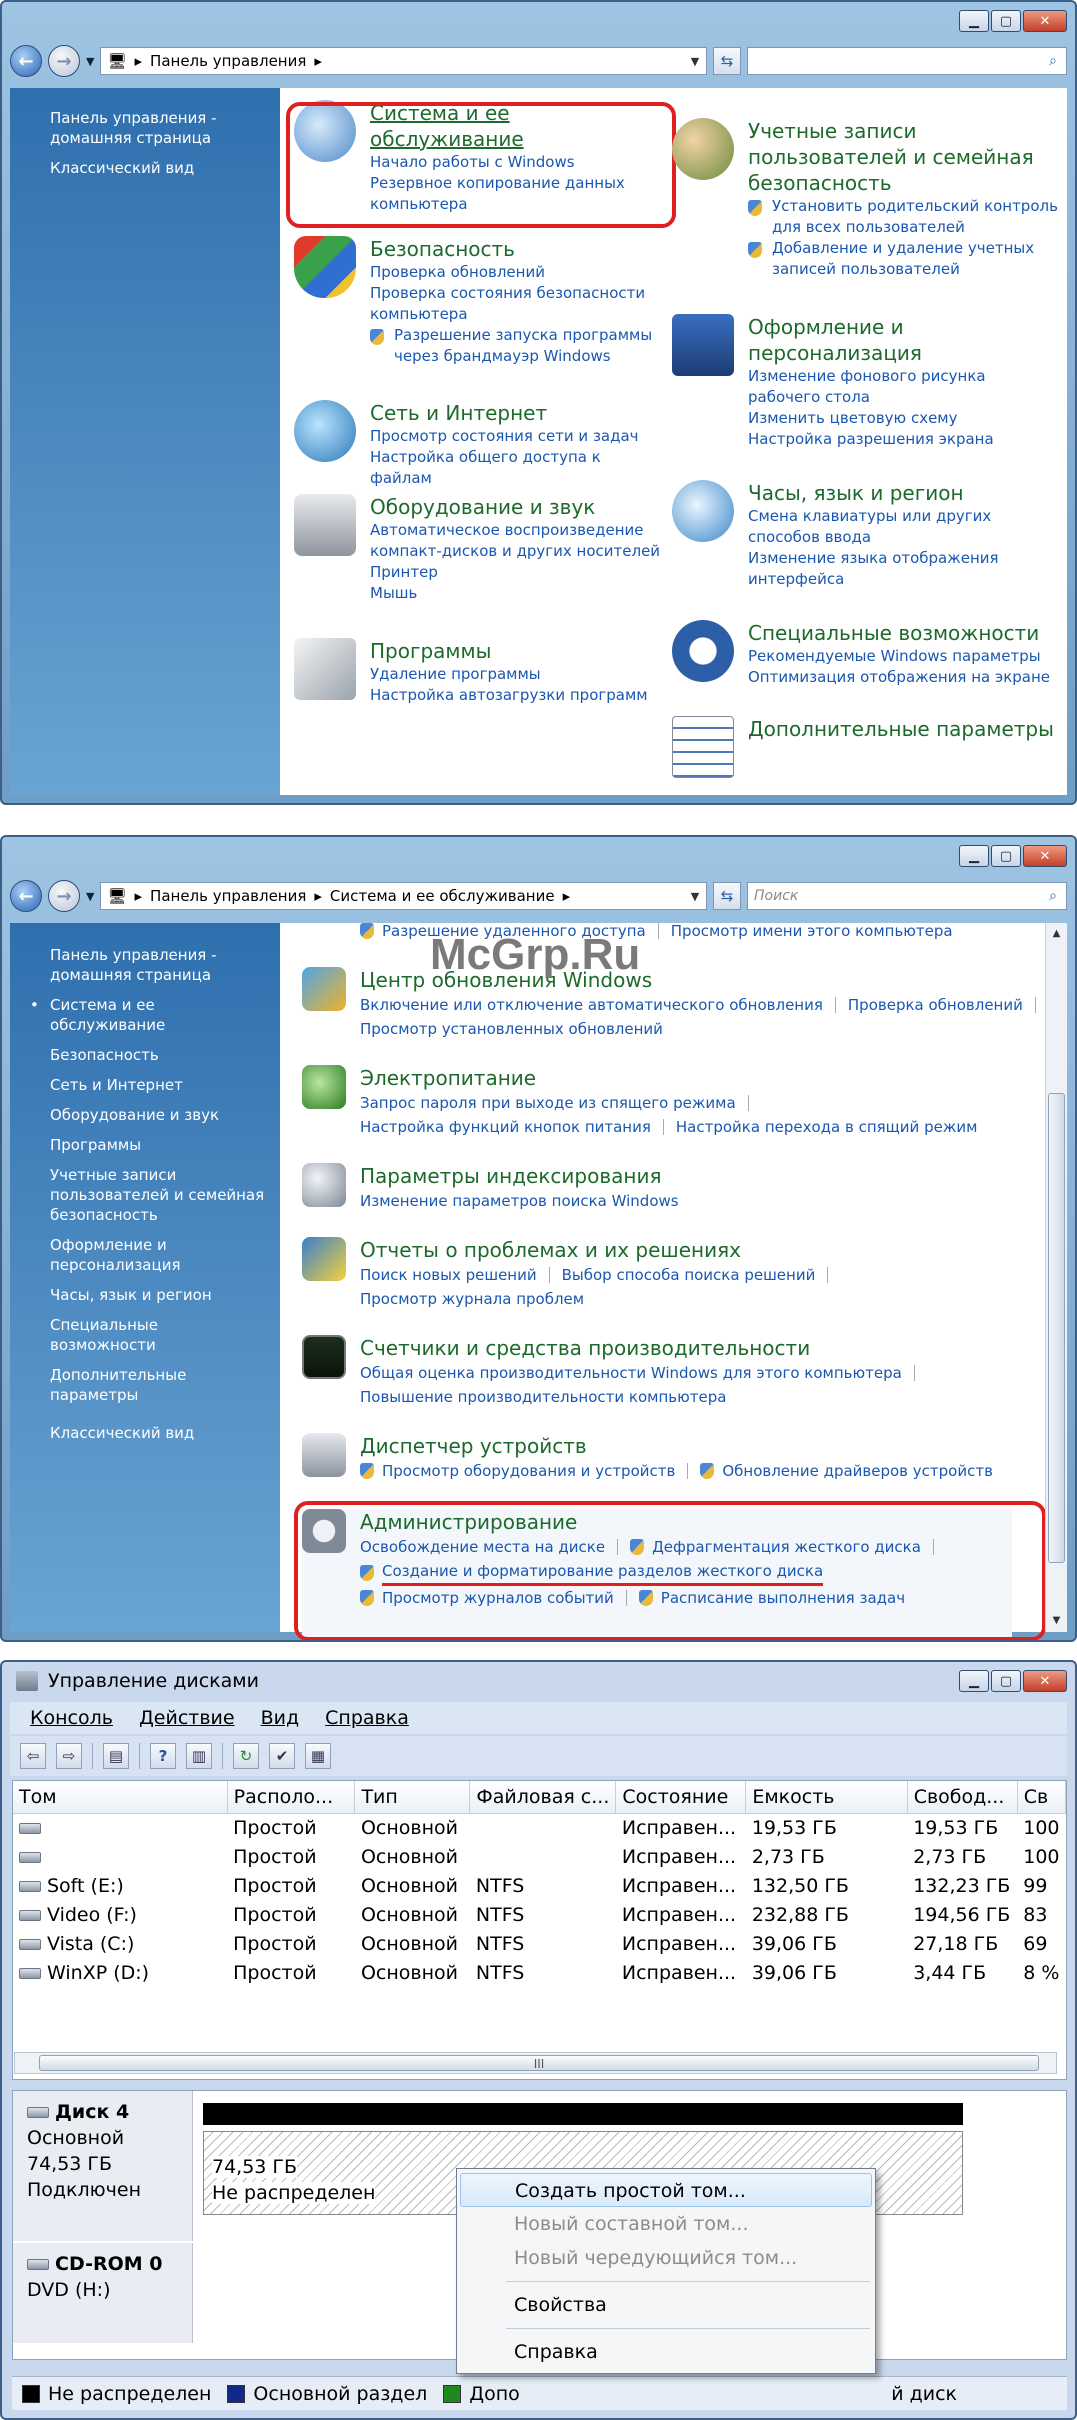 The height and width of the screenshot is (2420, 1077). I want to click on properties-icon: ▥, so click(199, 1756).